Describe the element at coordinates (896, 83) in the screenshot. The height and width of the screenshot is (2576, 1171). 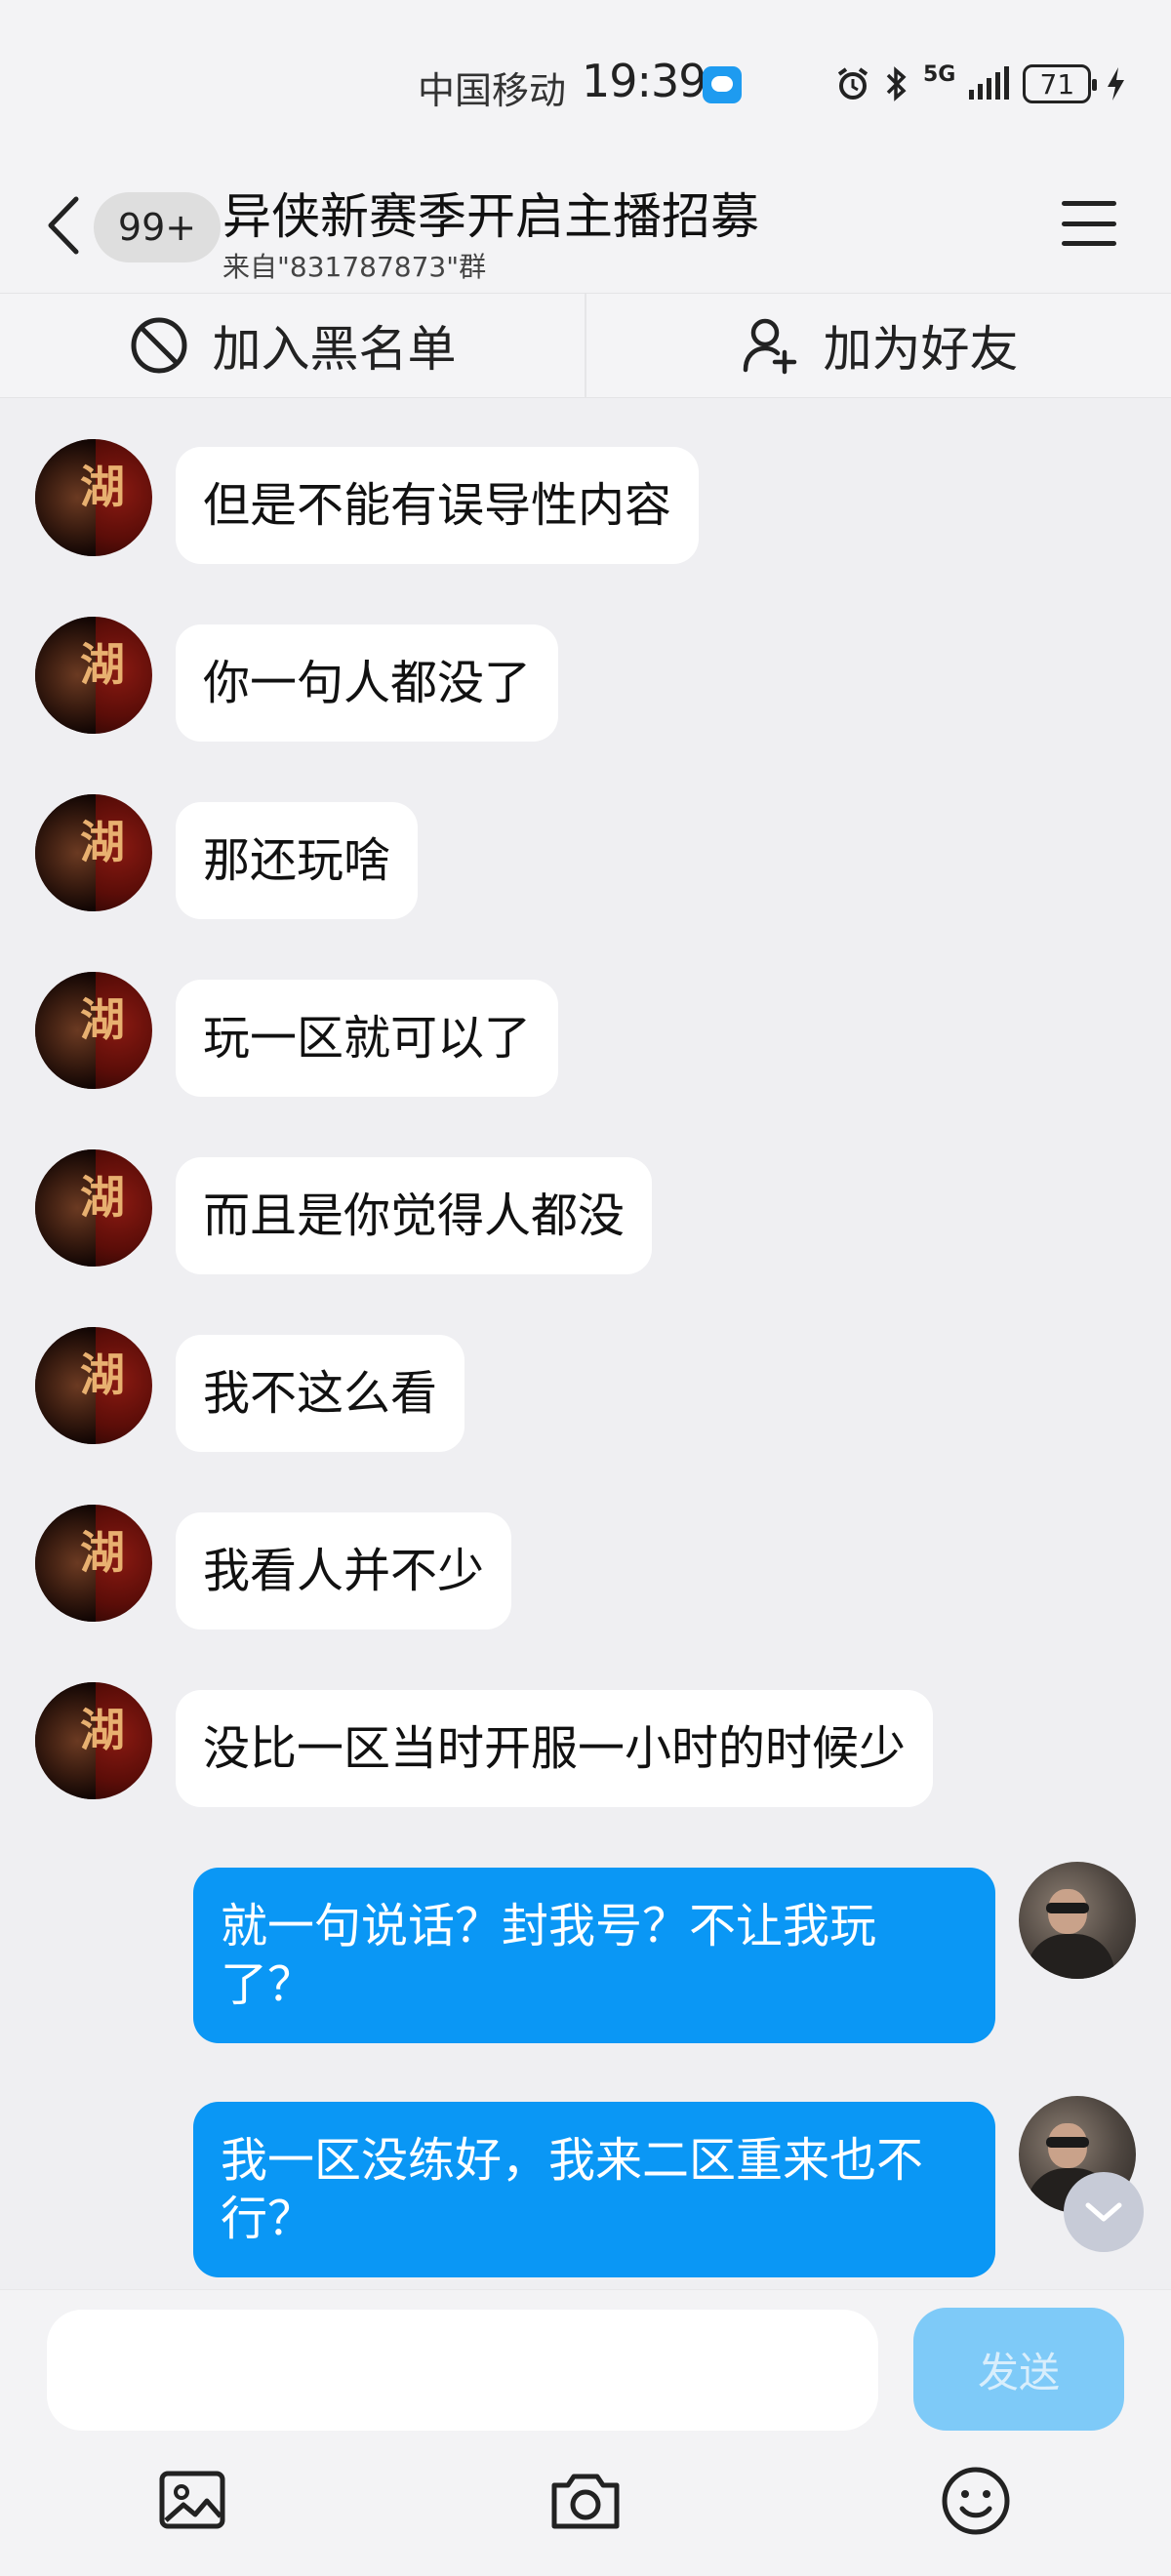
I see `bluetooth-icon` at that location.